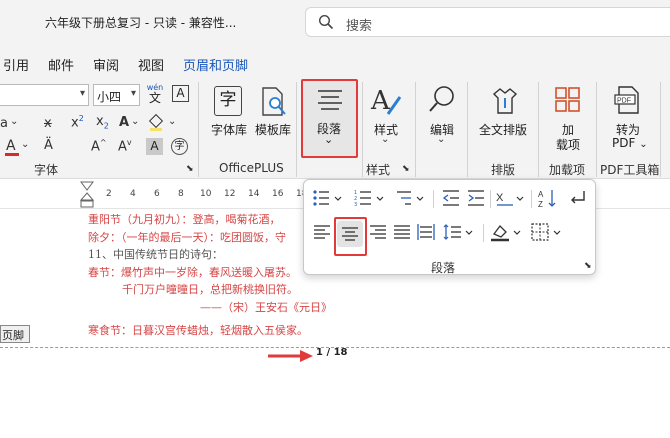 Image resolution: width=670 pixels, height=438 pixels. What do you see at coordinates (181, 194) in the screenshot?
I see `ruler-number: 8` at bounding box center [181, 194].